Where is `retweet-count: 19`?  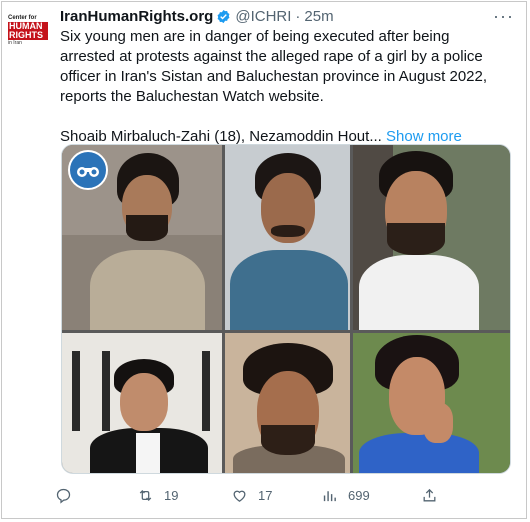
retweet-count: 19 is located at coordinates (171, 495).